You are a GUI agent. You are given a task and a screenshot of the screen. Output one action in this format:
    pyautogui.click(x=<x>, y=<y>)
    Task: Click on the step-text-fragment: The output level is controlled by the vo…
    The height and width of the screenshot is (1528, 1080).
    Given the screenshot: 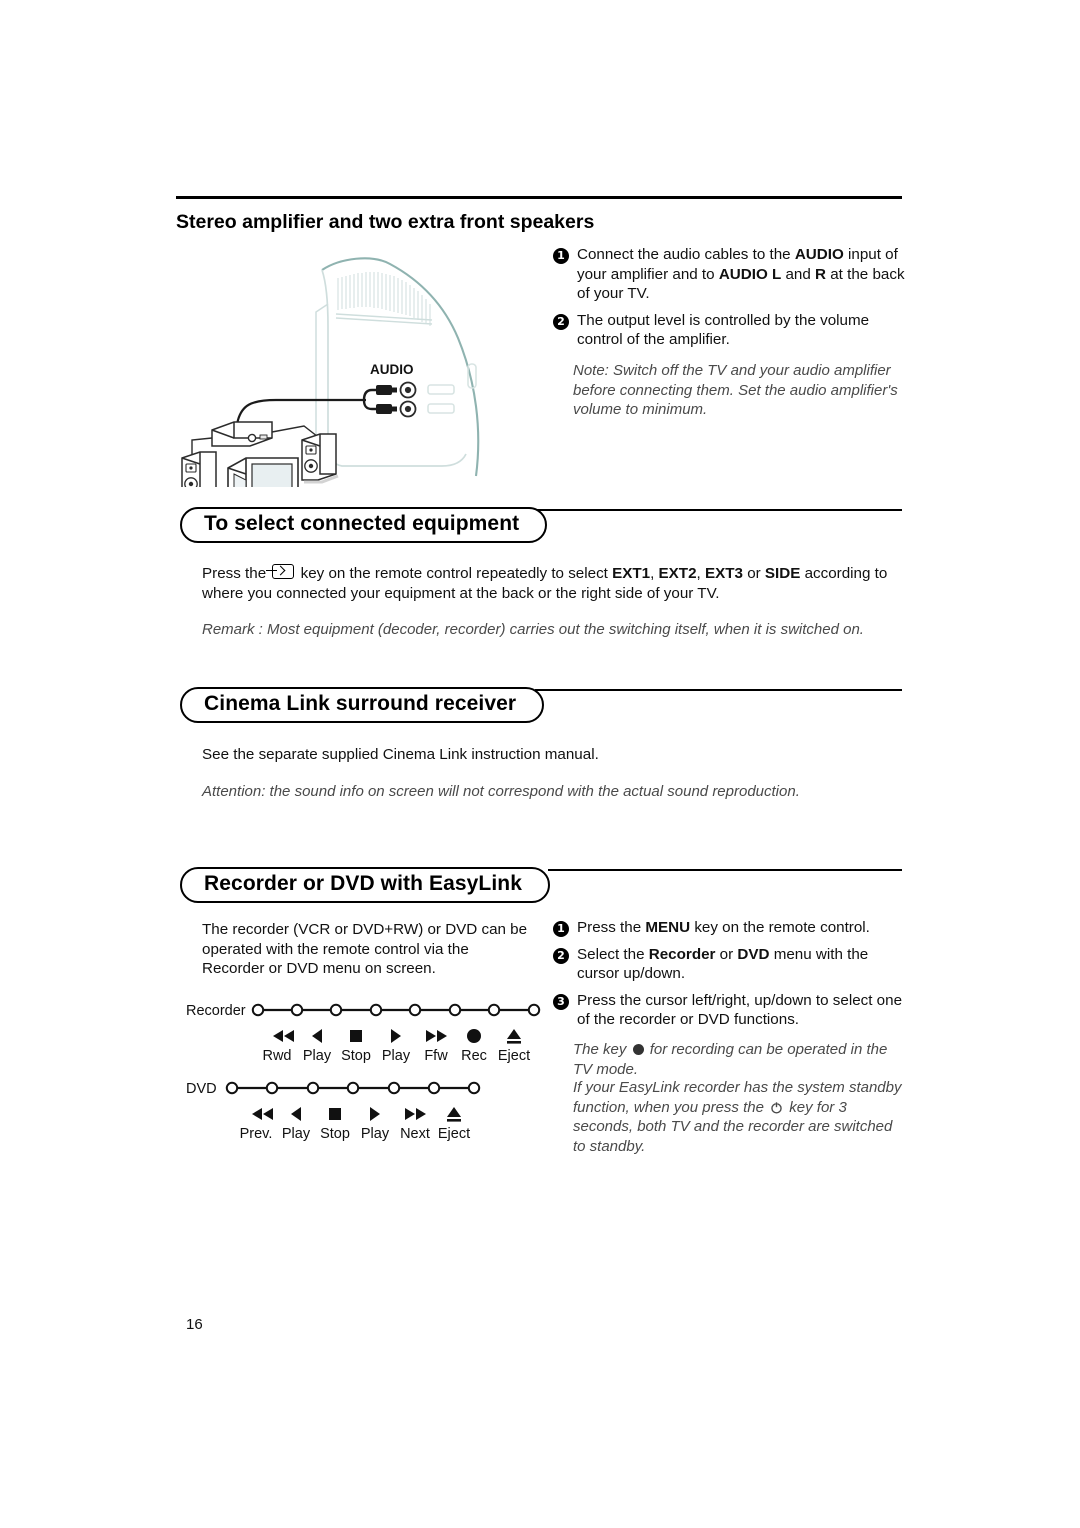 What is the action you would take?
    pyautogui.click(x=723, y=330)
    